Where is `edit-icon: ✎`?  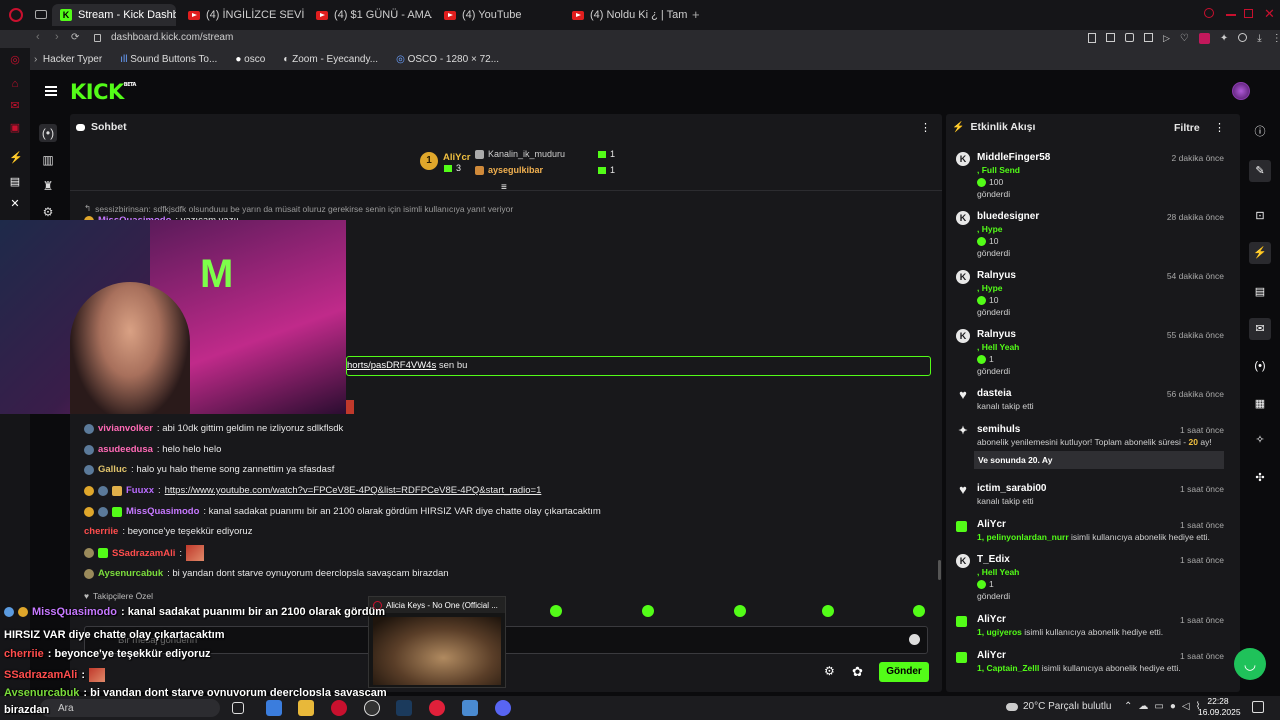
edit-icon: ✎ is located at coordinates (1260, 171).